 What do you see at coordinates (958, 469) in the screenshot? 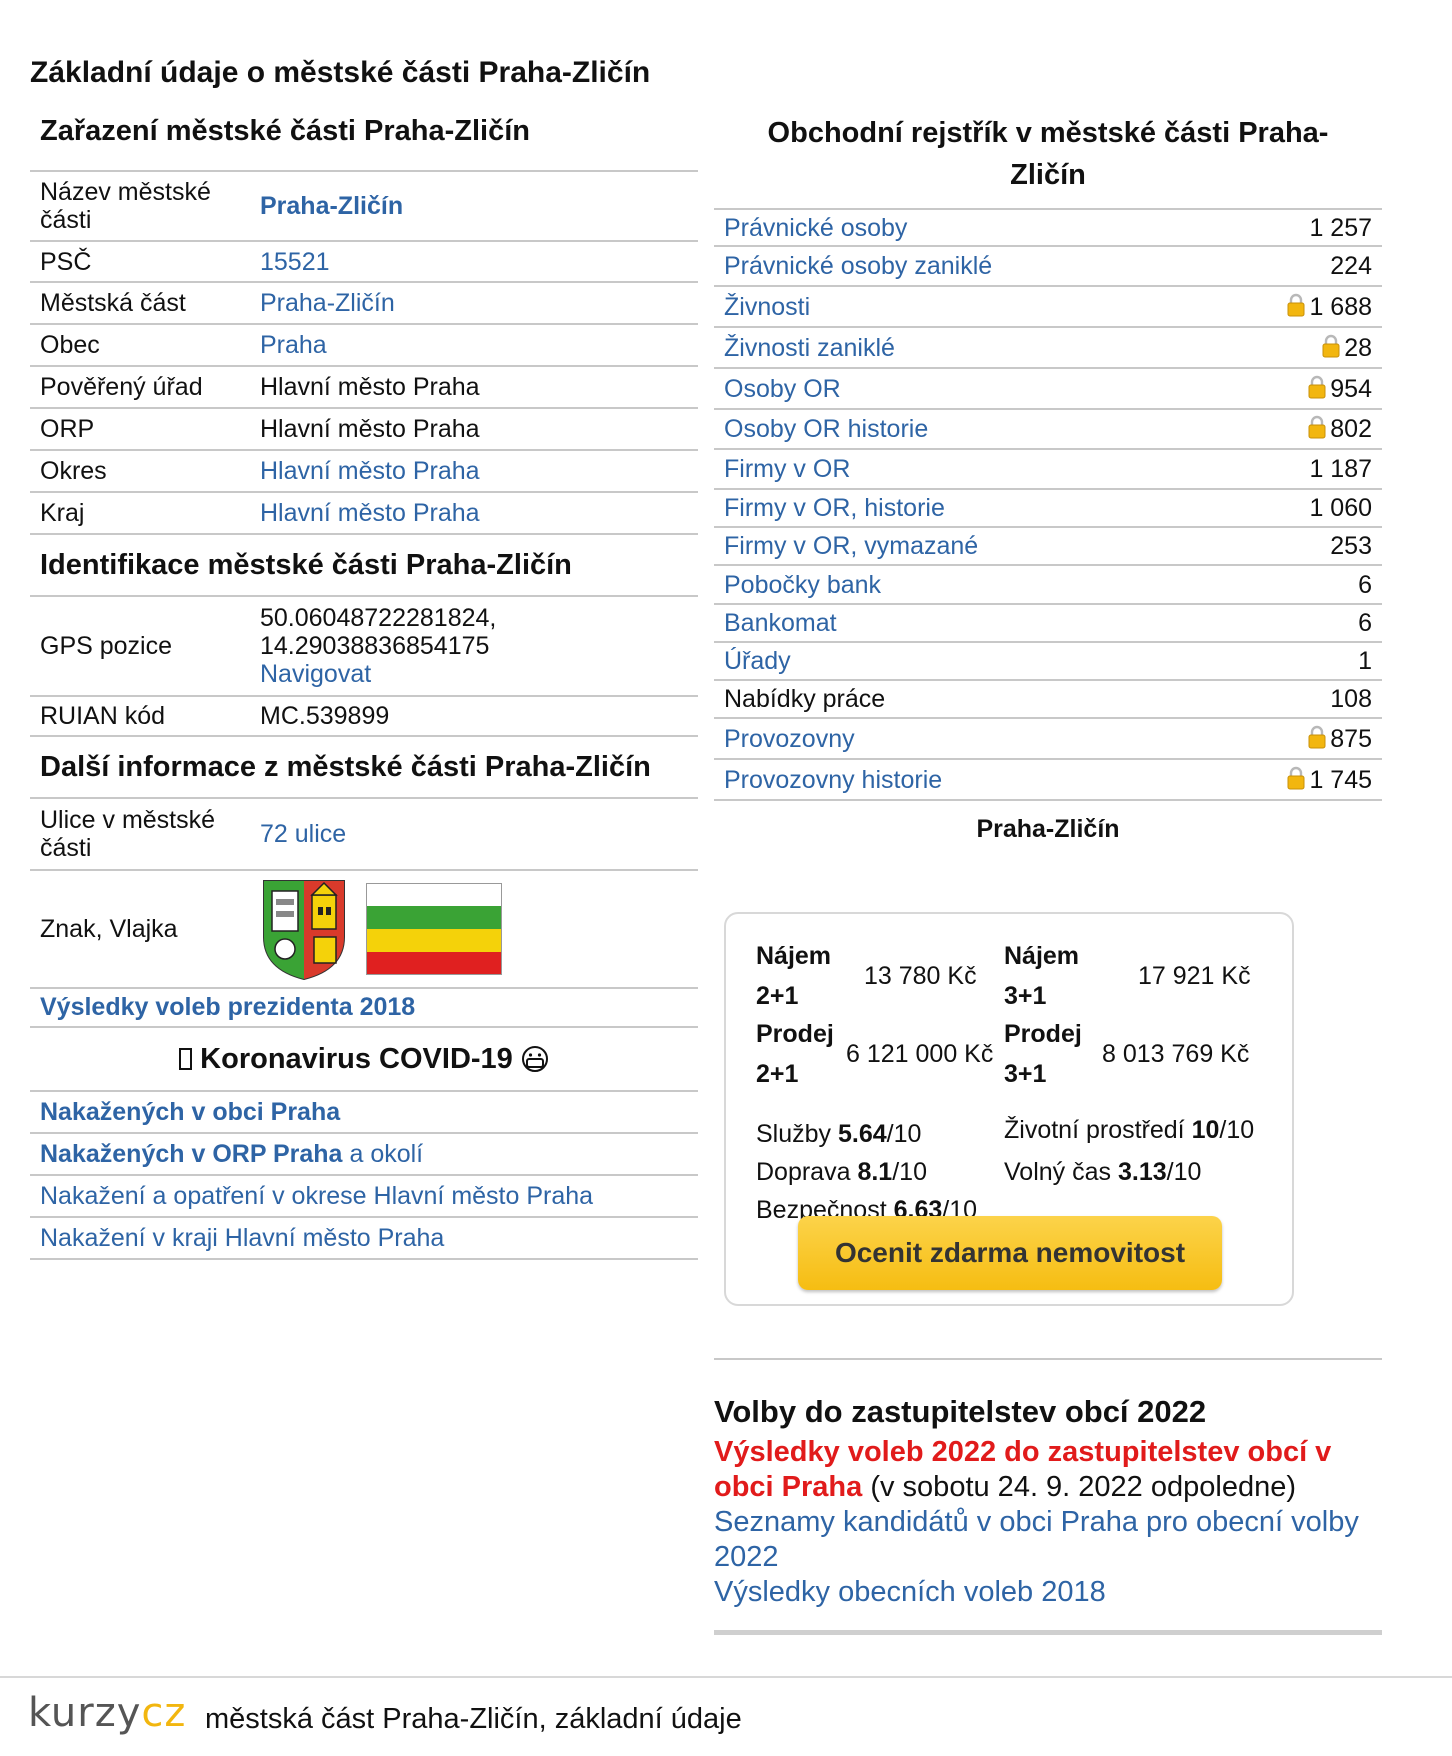
I see `or-row-label: Firmy v OR` at bounding box center [958, 469].